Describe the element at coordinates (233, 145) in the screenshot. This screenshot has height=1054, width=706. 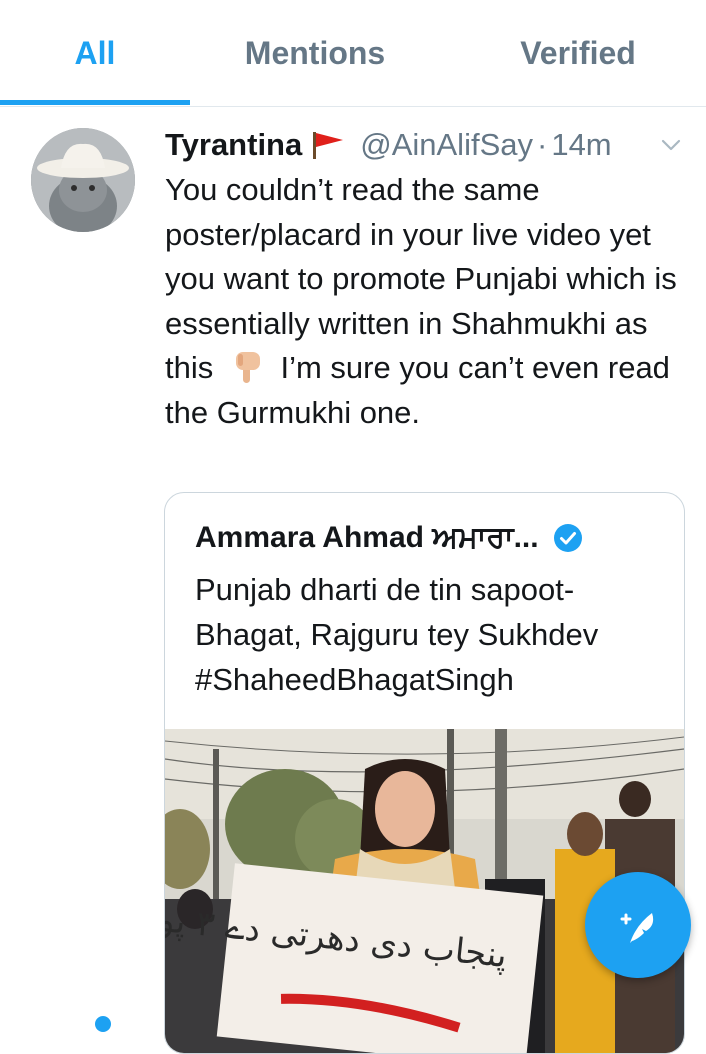
I see `display-name: Tyrantina` at that location.